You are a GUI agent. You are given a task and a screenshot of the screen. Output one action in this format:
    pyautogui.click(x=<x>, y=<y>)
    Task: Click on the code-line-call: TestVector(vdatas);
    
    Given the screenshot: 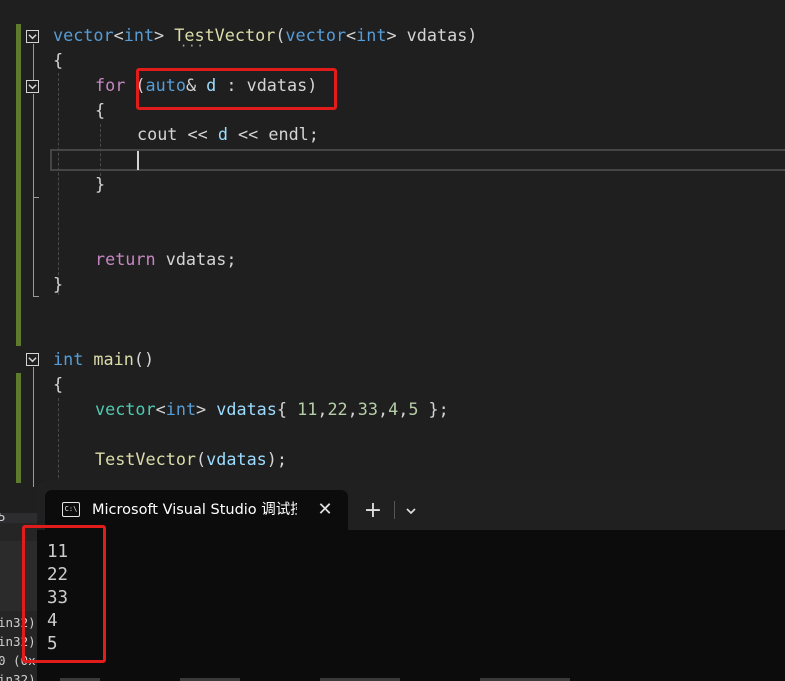 What is the action you would take?
    pyautogui.click(x=191, y=459)
    